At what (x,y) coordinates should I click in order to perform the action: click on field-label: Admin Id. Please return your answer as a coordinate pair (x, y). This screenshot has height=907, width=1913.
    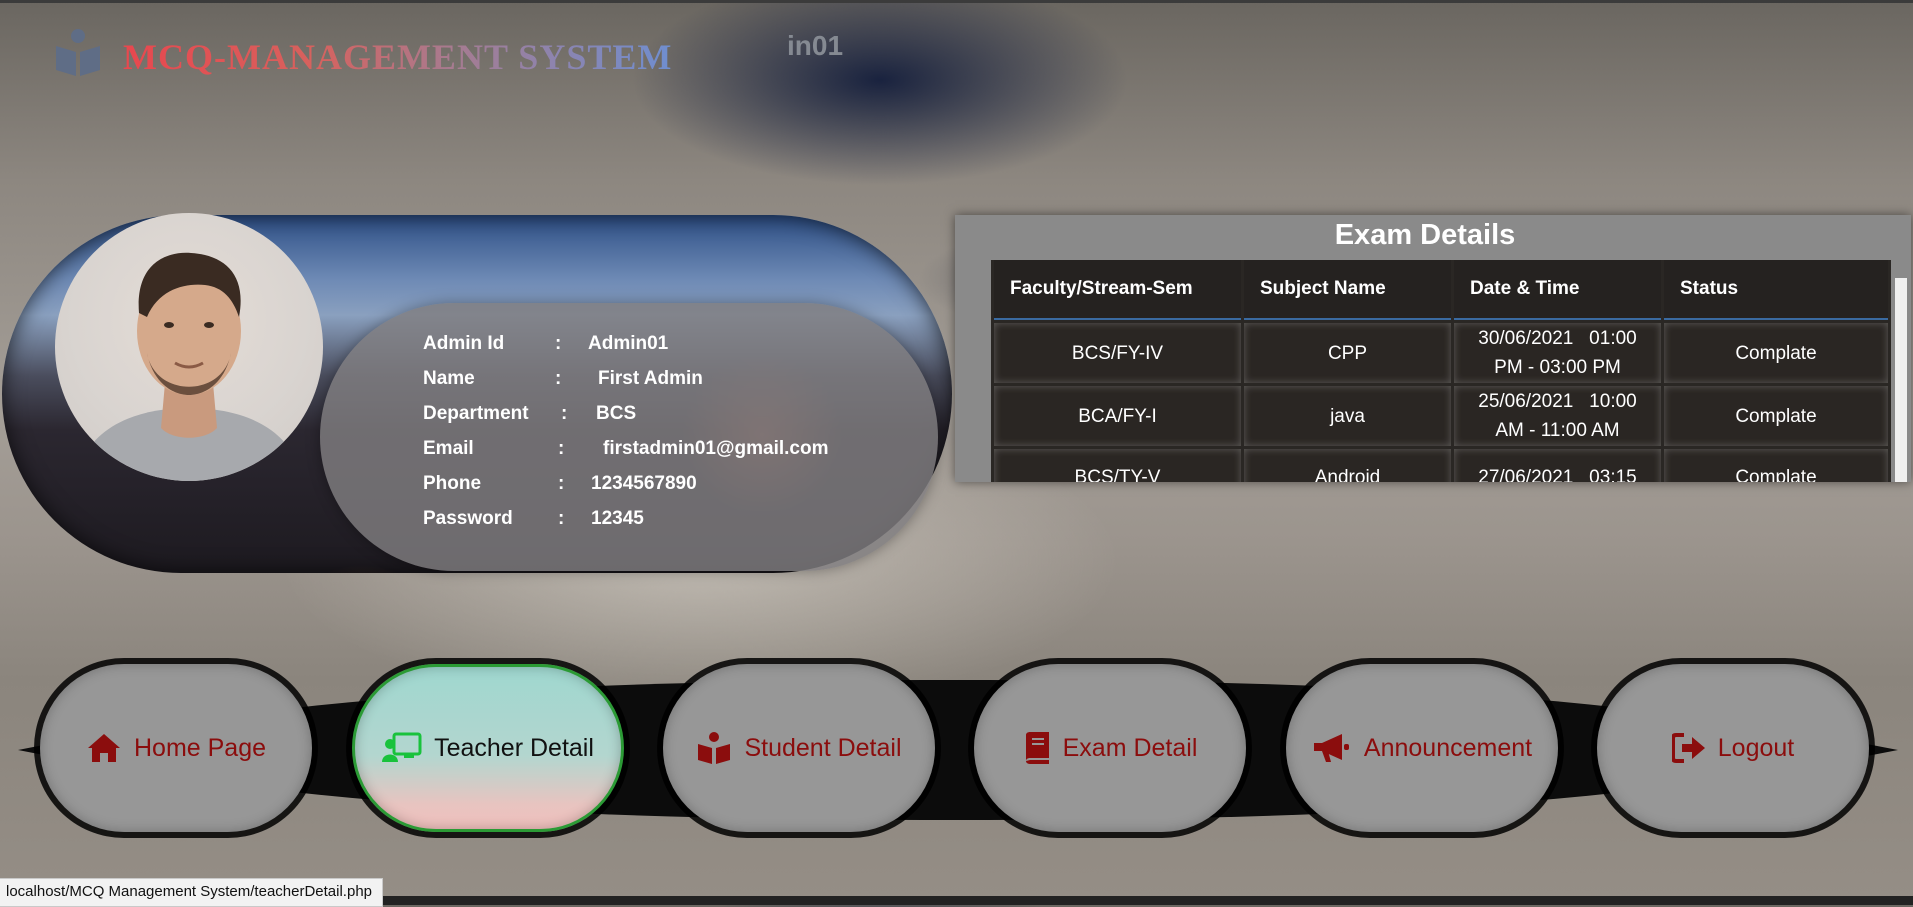
    Looking at the image, I should click on (464, 343).